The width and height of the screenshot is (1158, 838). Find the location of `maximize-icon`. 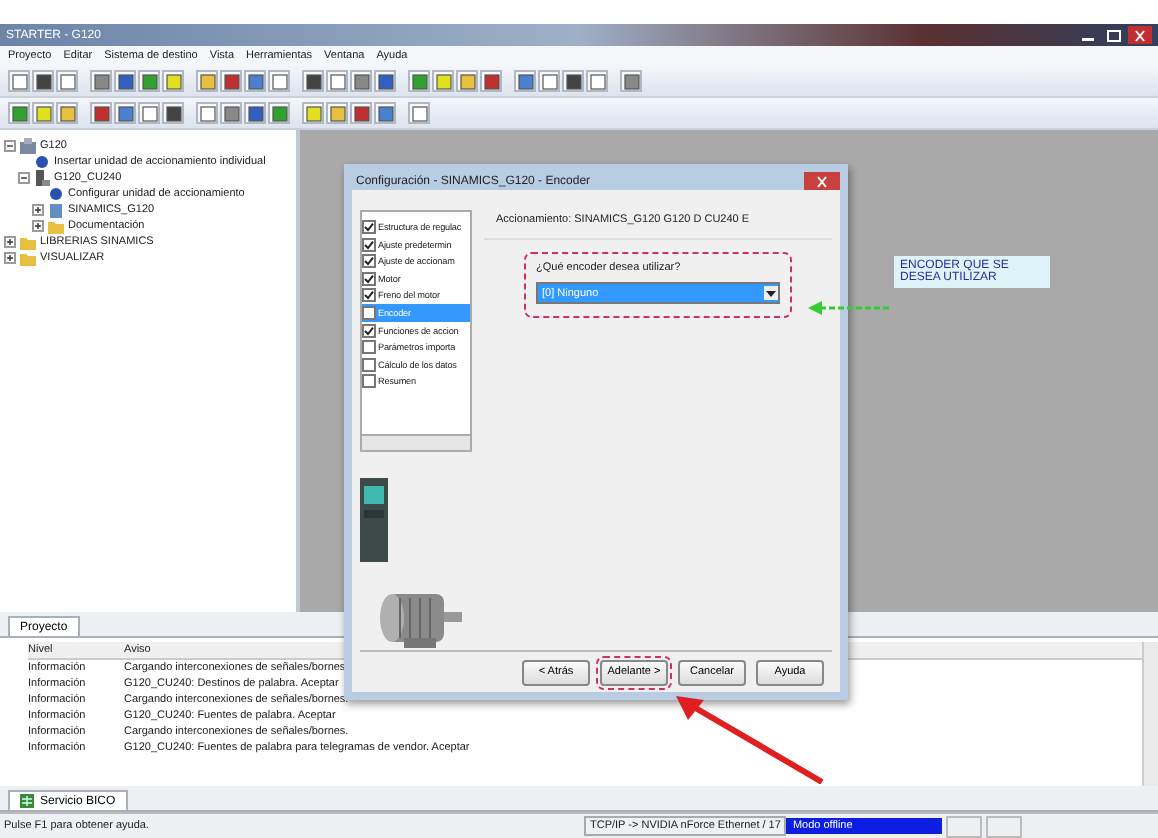

maximize-icon is located at coordinates (1114, 35).